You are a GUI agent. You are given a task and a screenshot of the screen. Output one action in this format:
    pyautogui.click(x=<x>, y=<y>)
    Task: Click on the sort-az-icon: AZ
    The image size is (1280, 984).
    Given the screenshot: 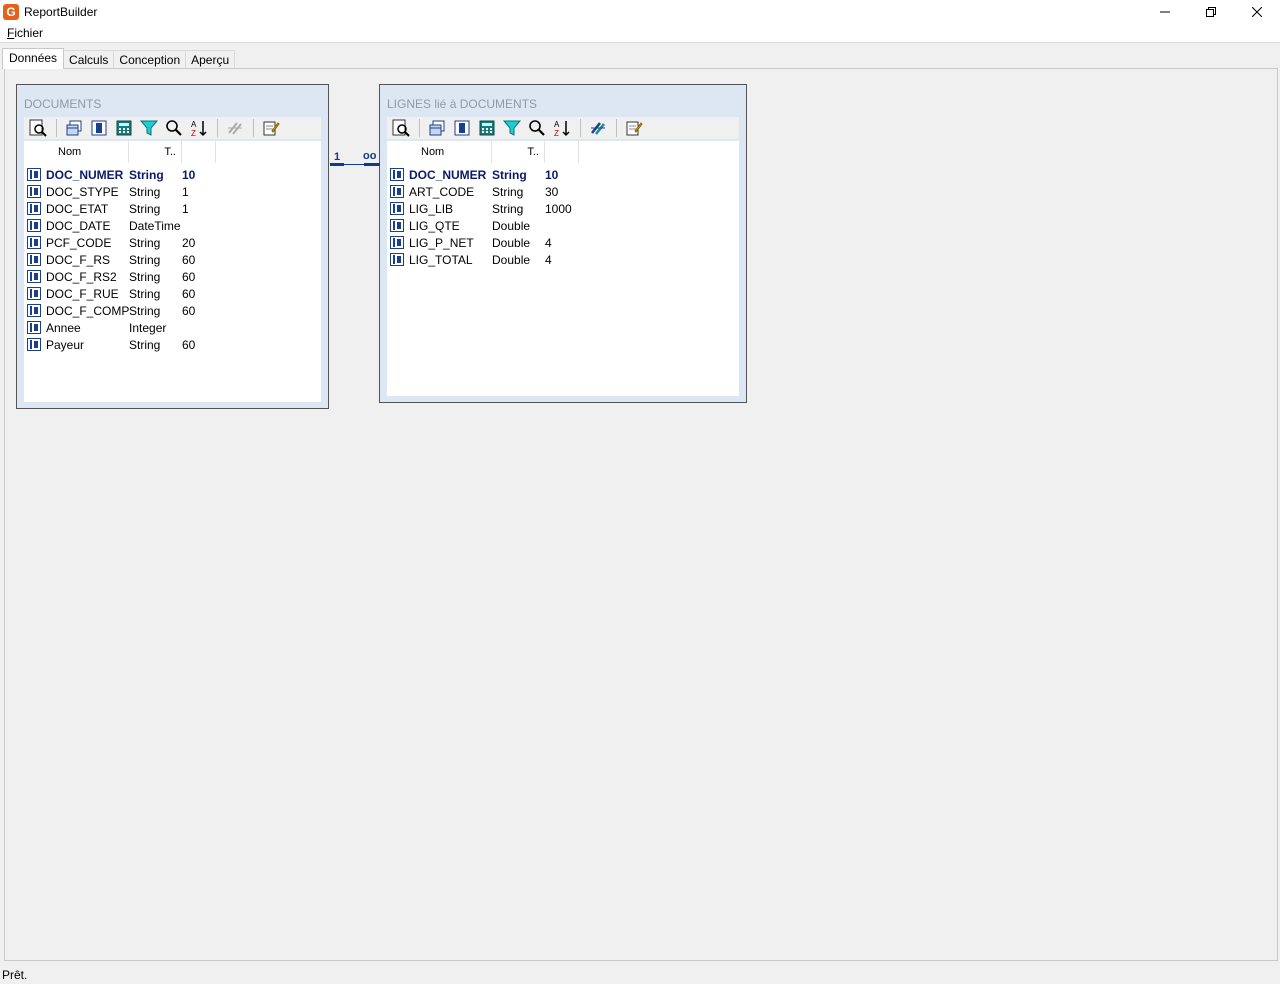 What is the action you would take?
    pyautogui.click(x=199, y=128)
    